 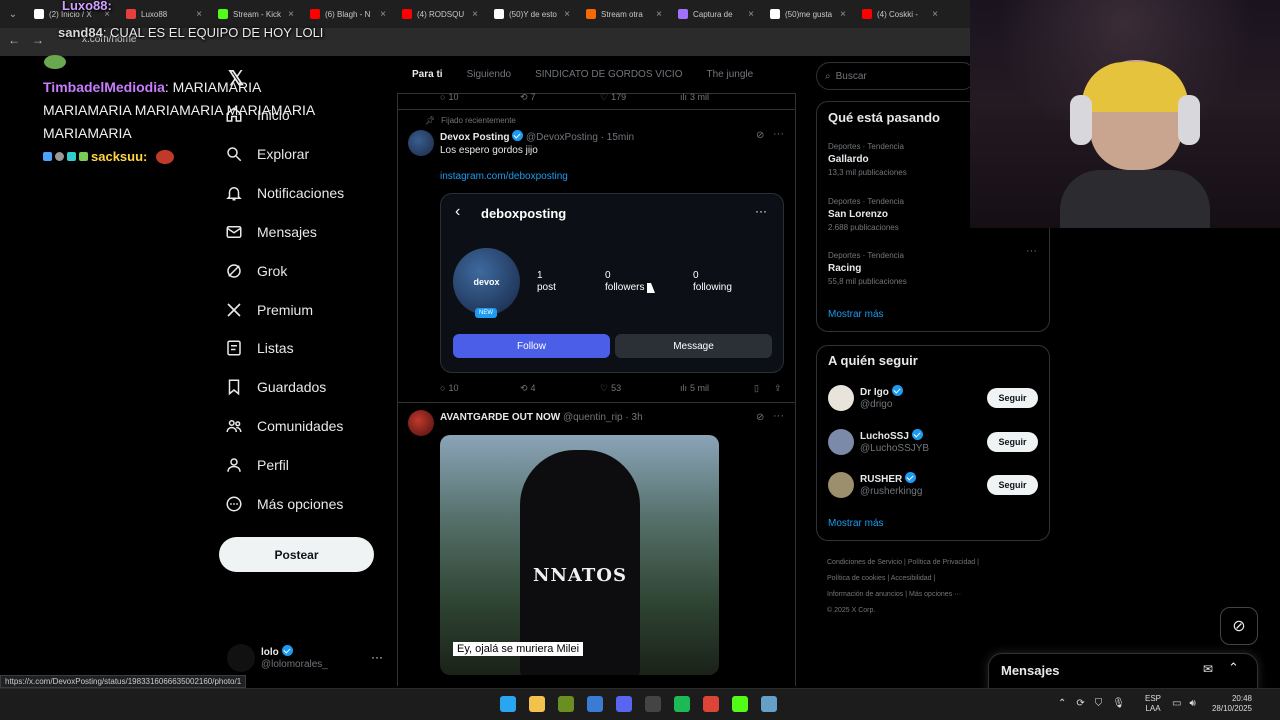 What do you see at coordinates (267, 154) in the screenshot?
I see `nav-item-explorar: Explorar` at bounding box center [267, 154].